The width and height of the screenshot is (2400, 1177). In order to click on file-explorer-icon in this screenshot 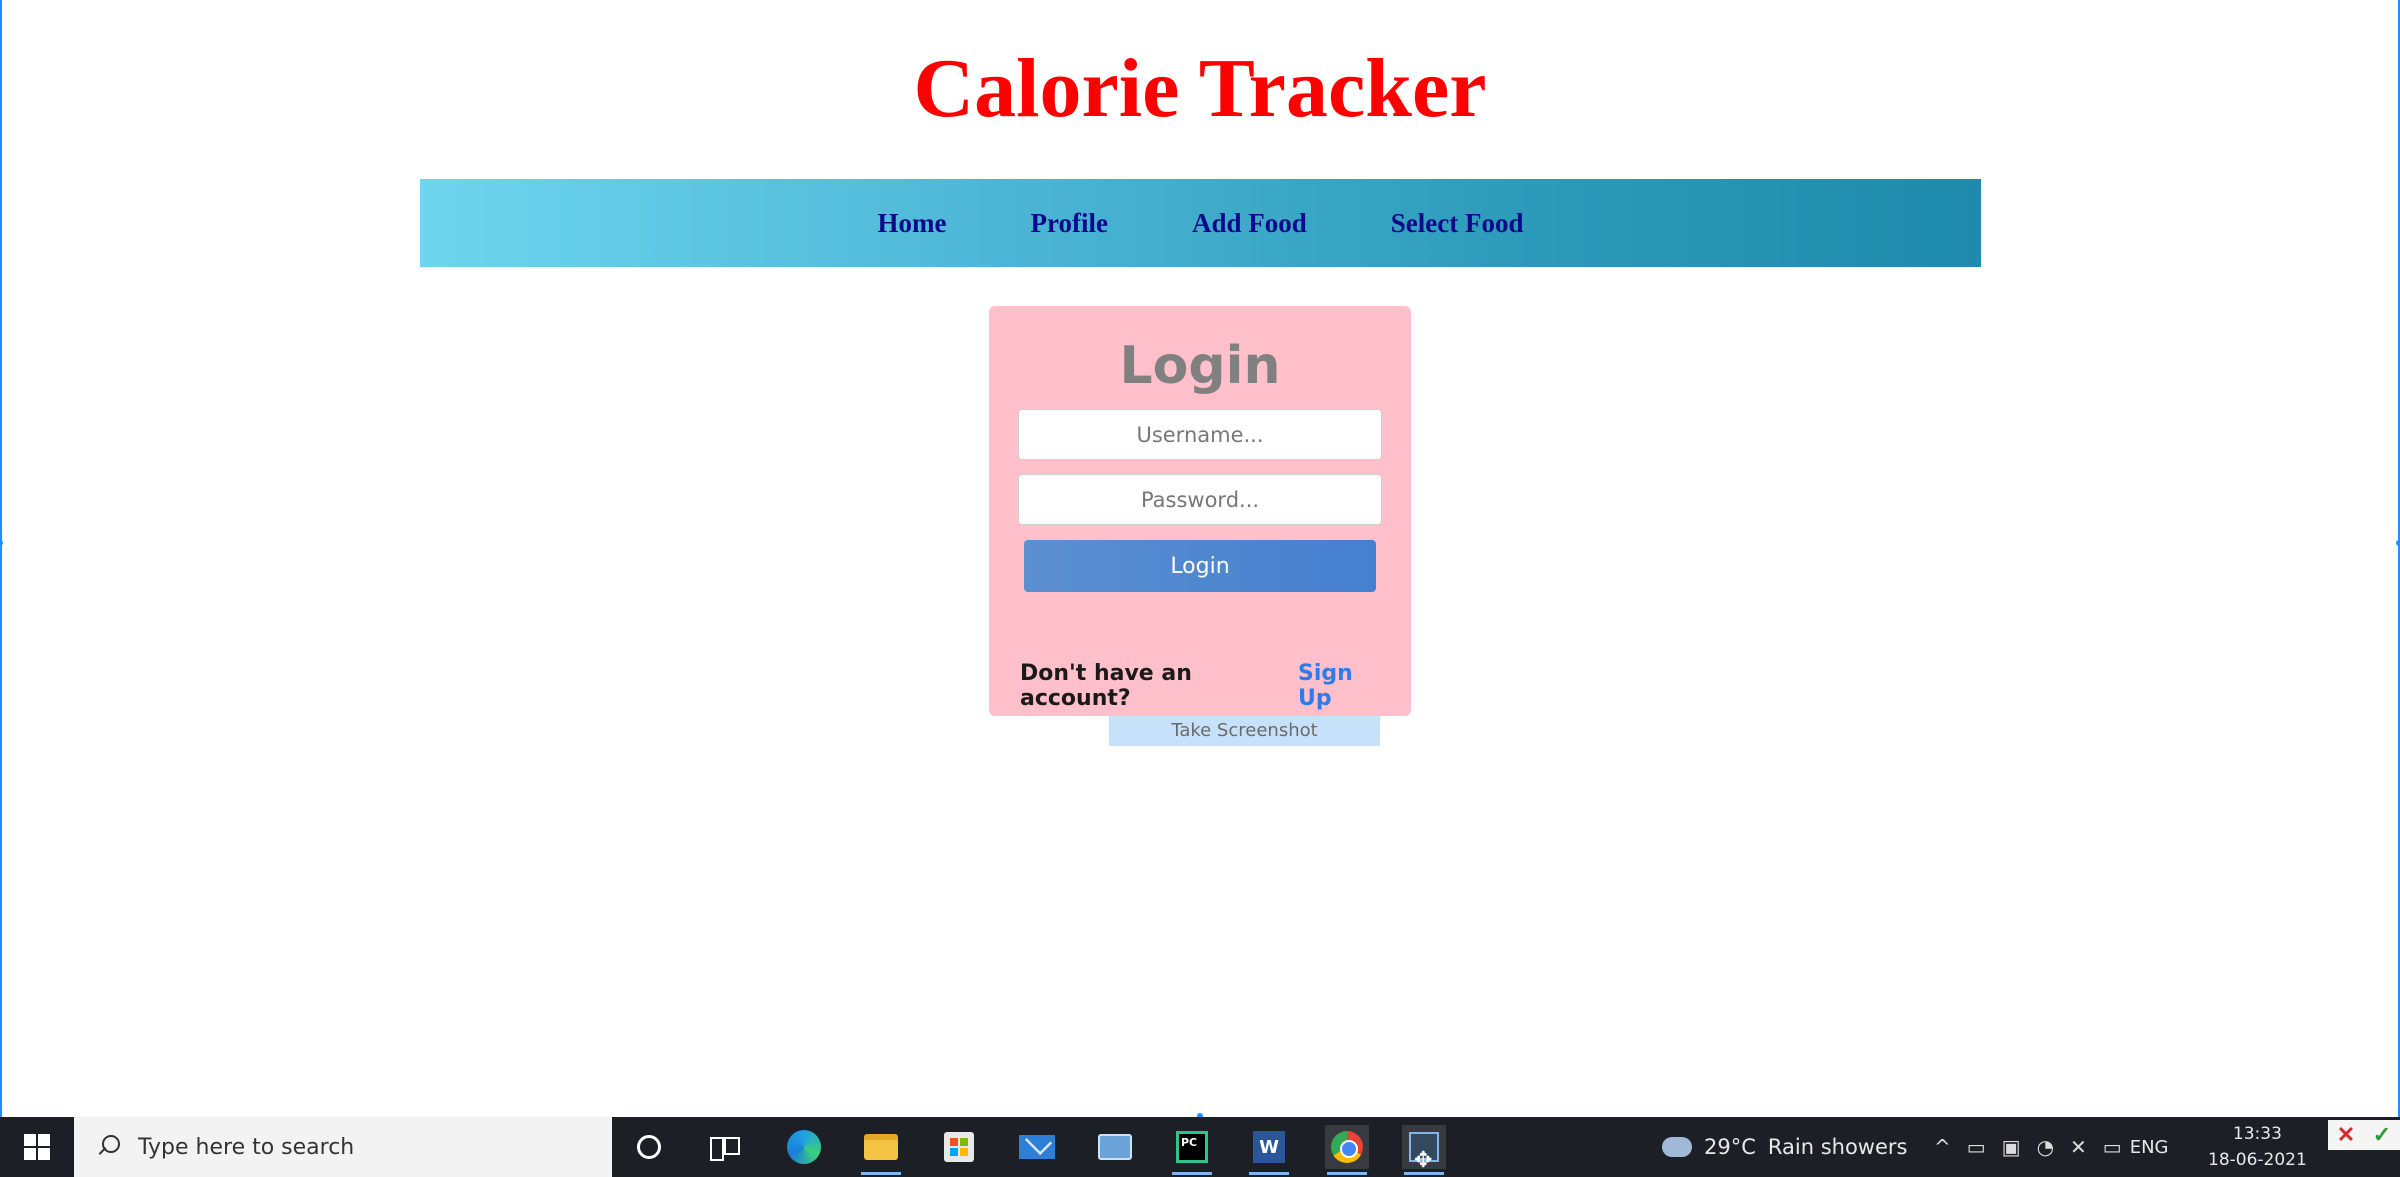, I will do `click(881, 1147)`.